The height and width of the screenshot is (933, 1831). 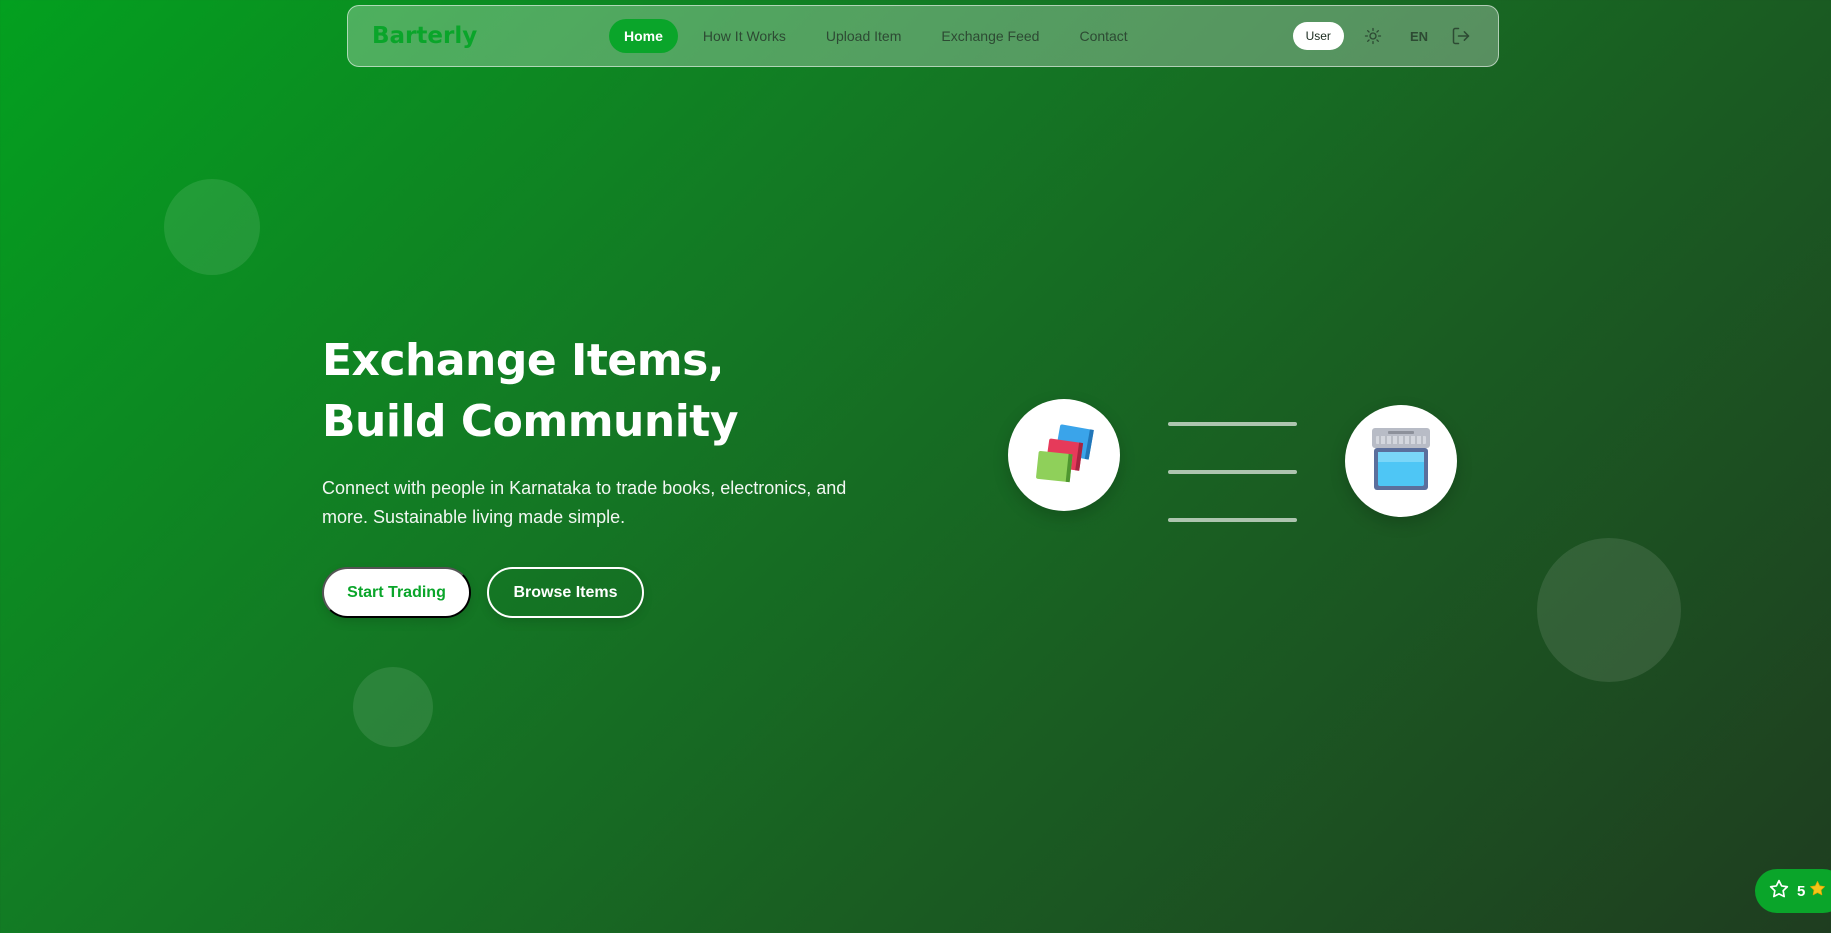 What do you see at coordinates (863, 36) in the screenshot?
I see `nav-link-upload-item: Upload Item` at bounding box center [863, 36].